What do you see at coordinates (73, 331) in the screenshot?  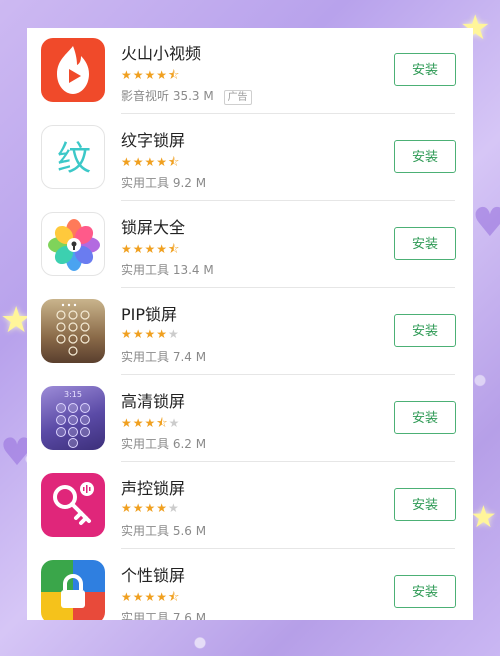 I see `pip-keypad-icon` at bounding box center [73, 331].